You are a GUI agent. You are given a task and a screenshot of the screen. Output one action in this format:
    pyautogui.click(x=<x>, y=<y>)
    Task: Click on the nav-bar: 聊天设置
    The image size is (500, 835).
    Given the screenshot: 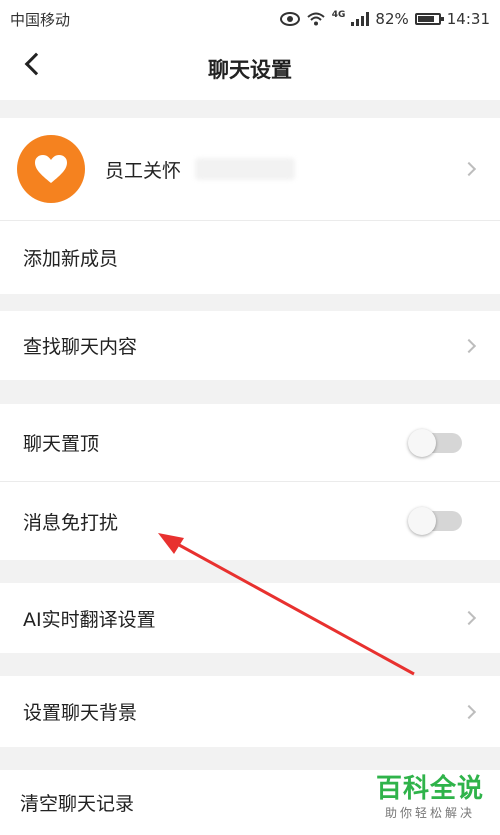 What is the action you would take?
    pyautogui.click(x=250, y=69)
    